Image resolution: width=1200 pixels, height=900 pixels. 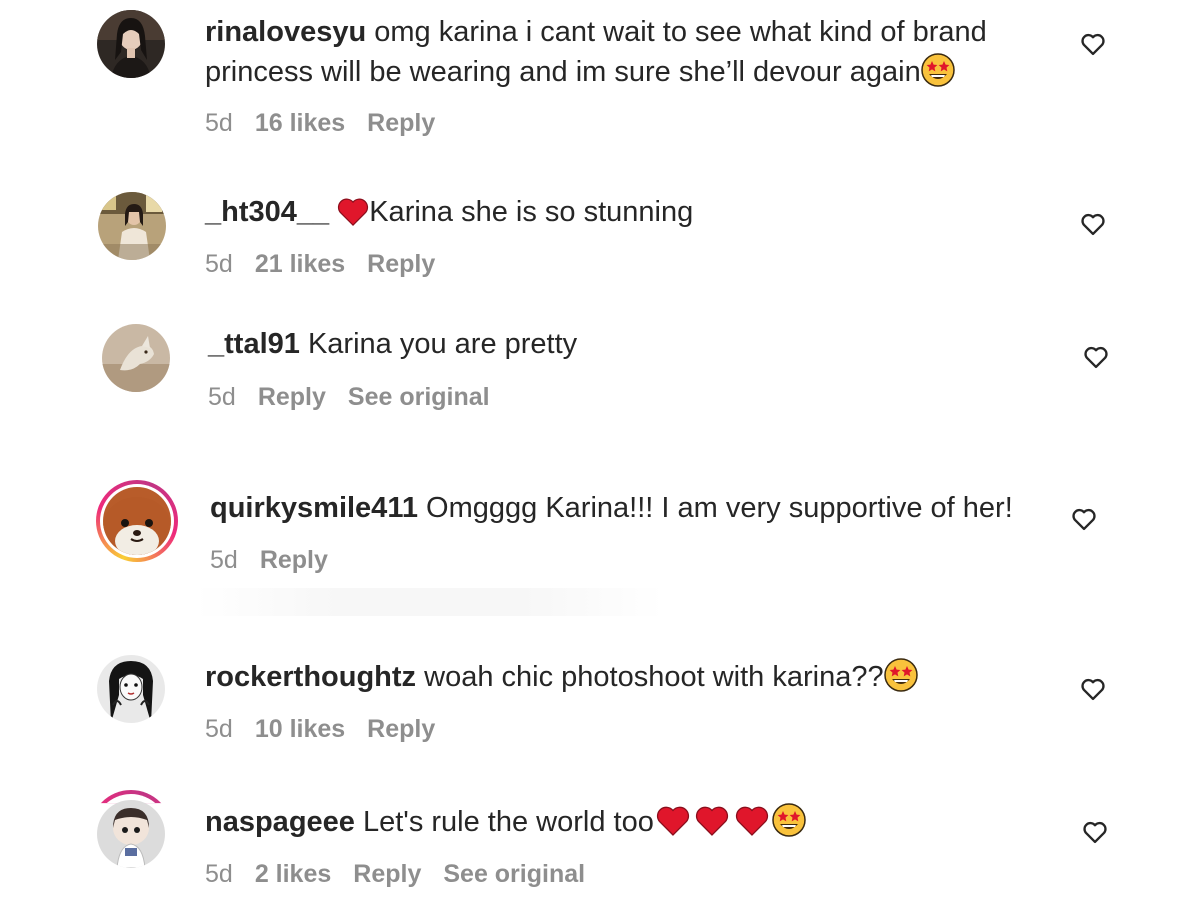 What do you see at coordinates (267, 212) in the screenshot?
I see `username: _ht304__` at bounding box center [267, 212].